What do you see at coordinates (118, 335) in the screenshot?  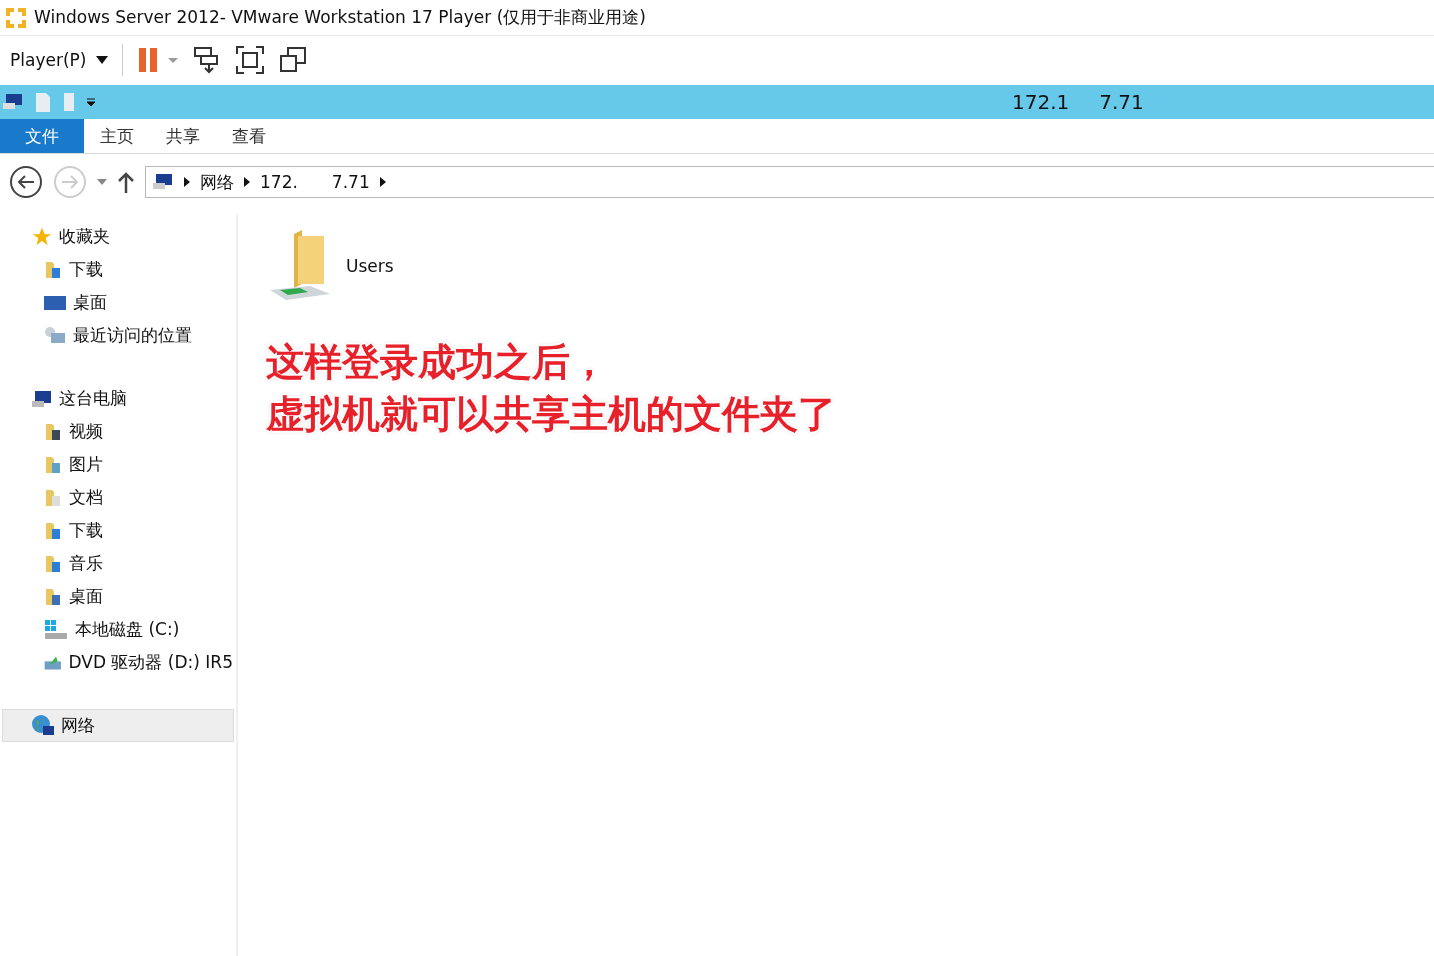 I see `nav-item: 最近访问的位置` at bounding box center [118, 335].